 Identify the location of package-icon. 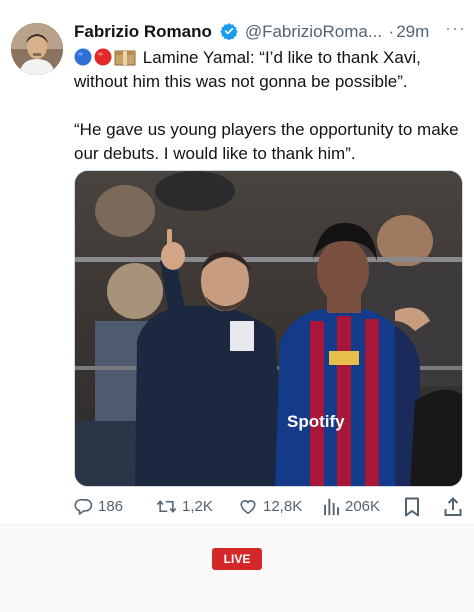
(125, 57).